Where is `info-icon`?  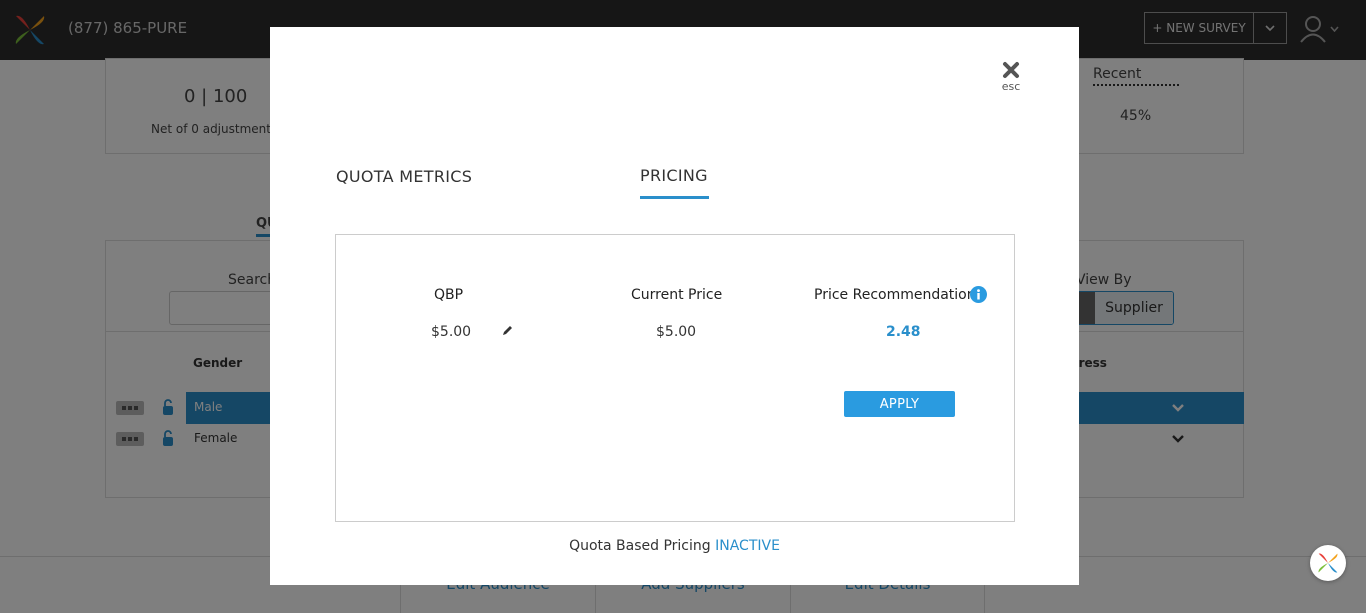 info-icon is located at coordinates (978, 294).